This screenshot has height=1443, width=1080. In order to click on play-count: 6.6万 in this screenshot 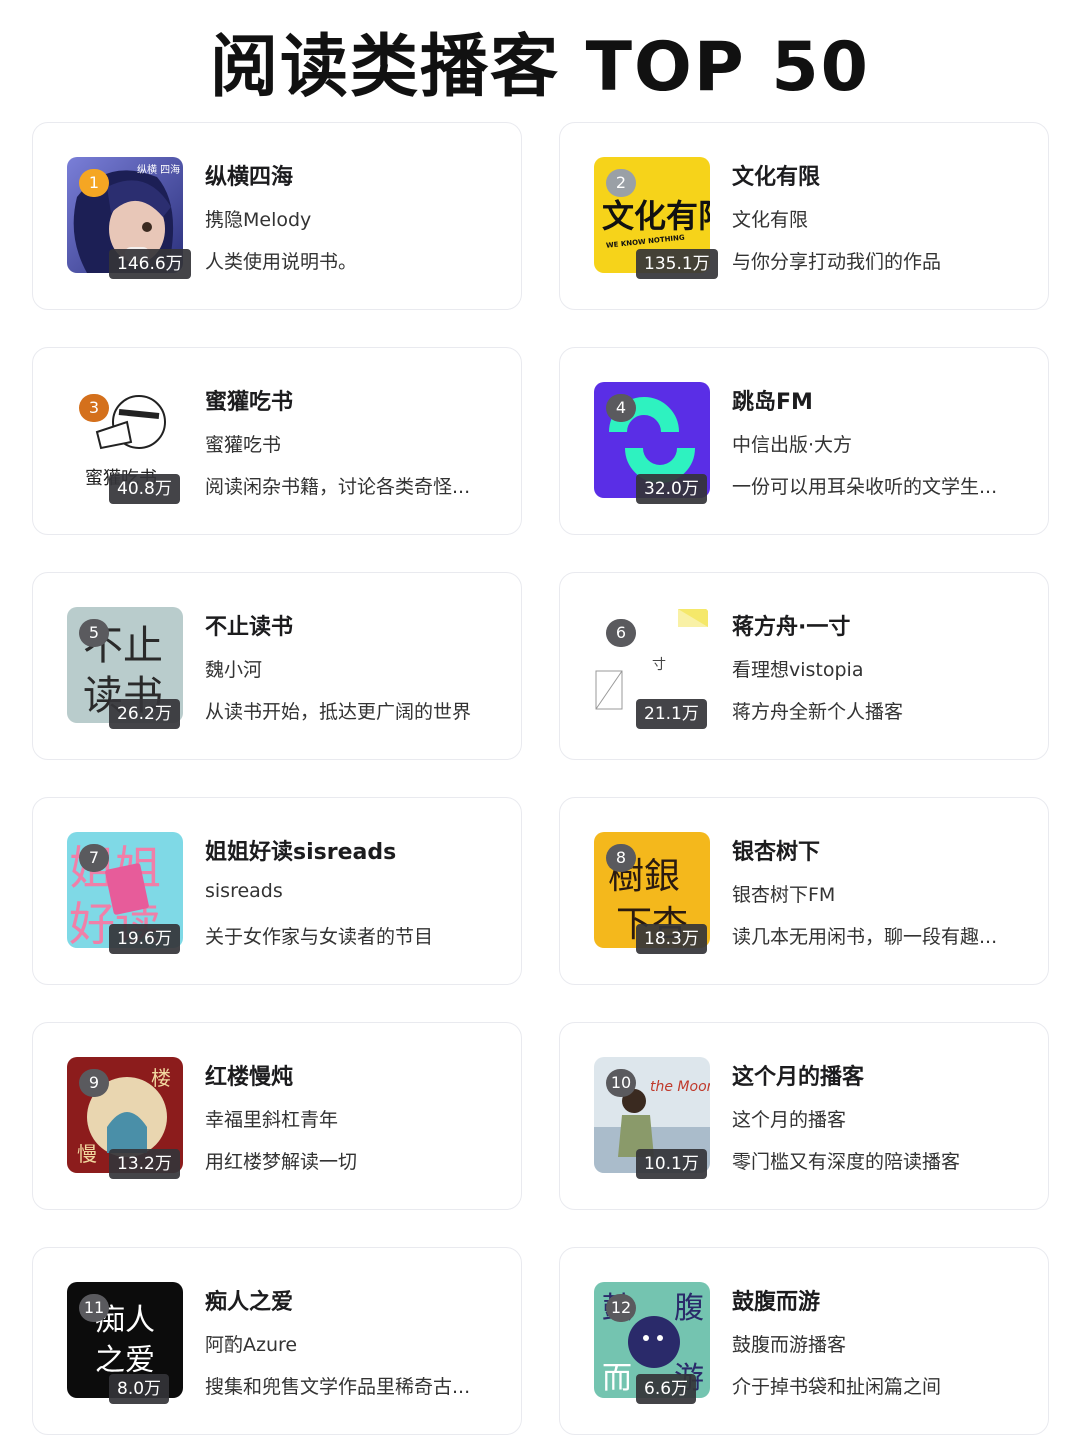, I will do `click(666, 1389)`.